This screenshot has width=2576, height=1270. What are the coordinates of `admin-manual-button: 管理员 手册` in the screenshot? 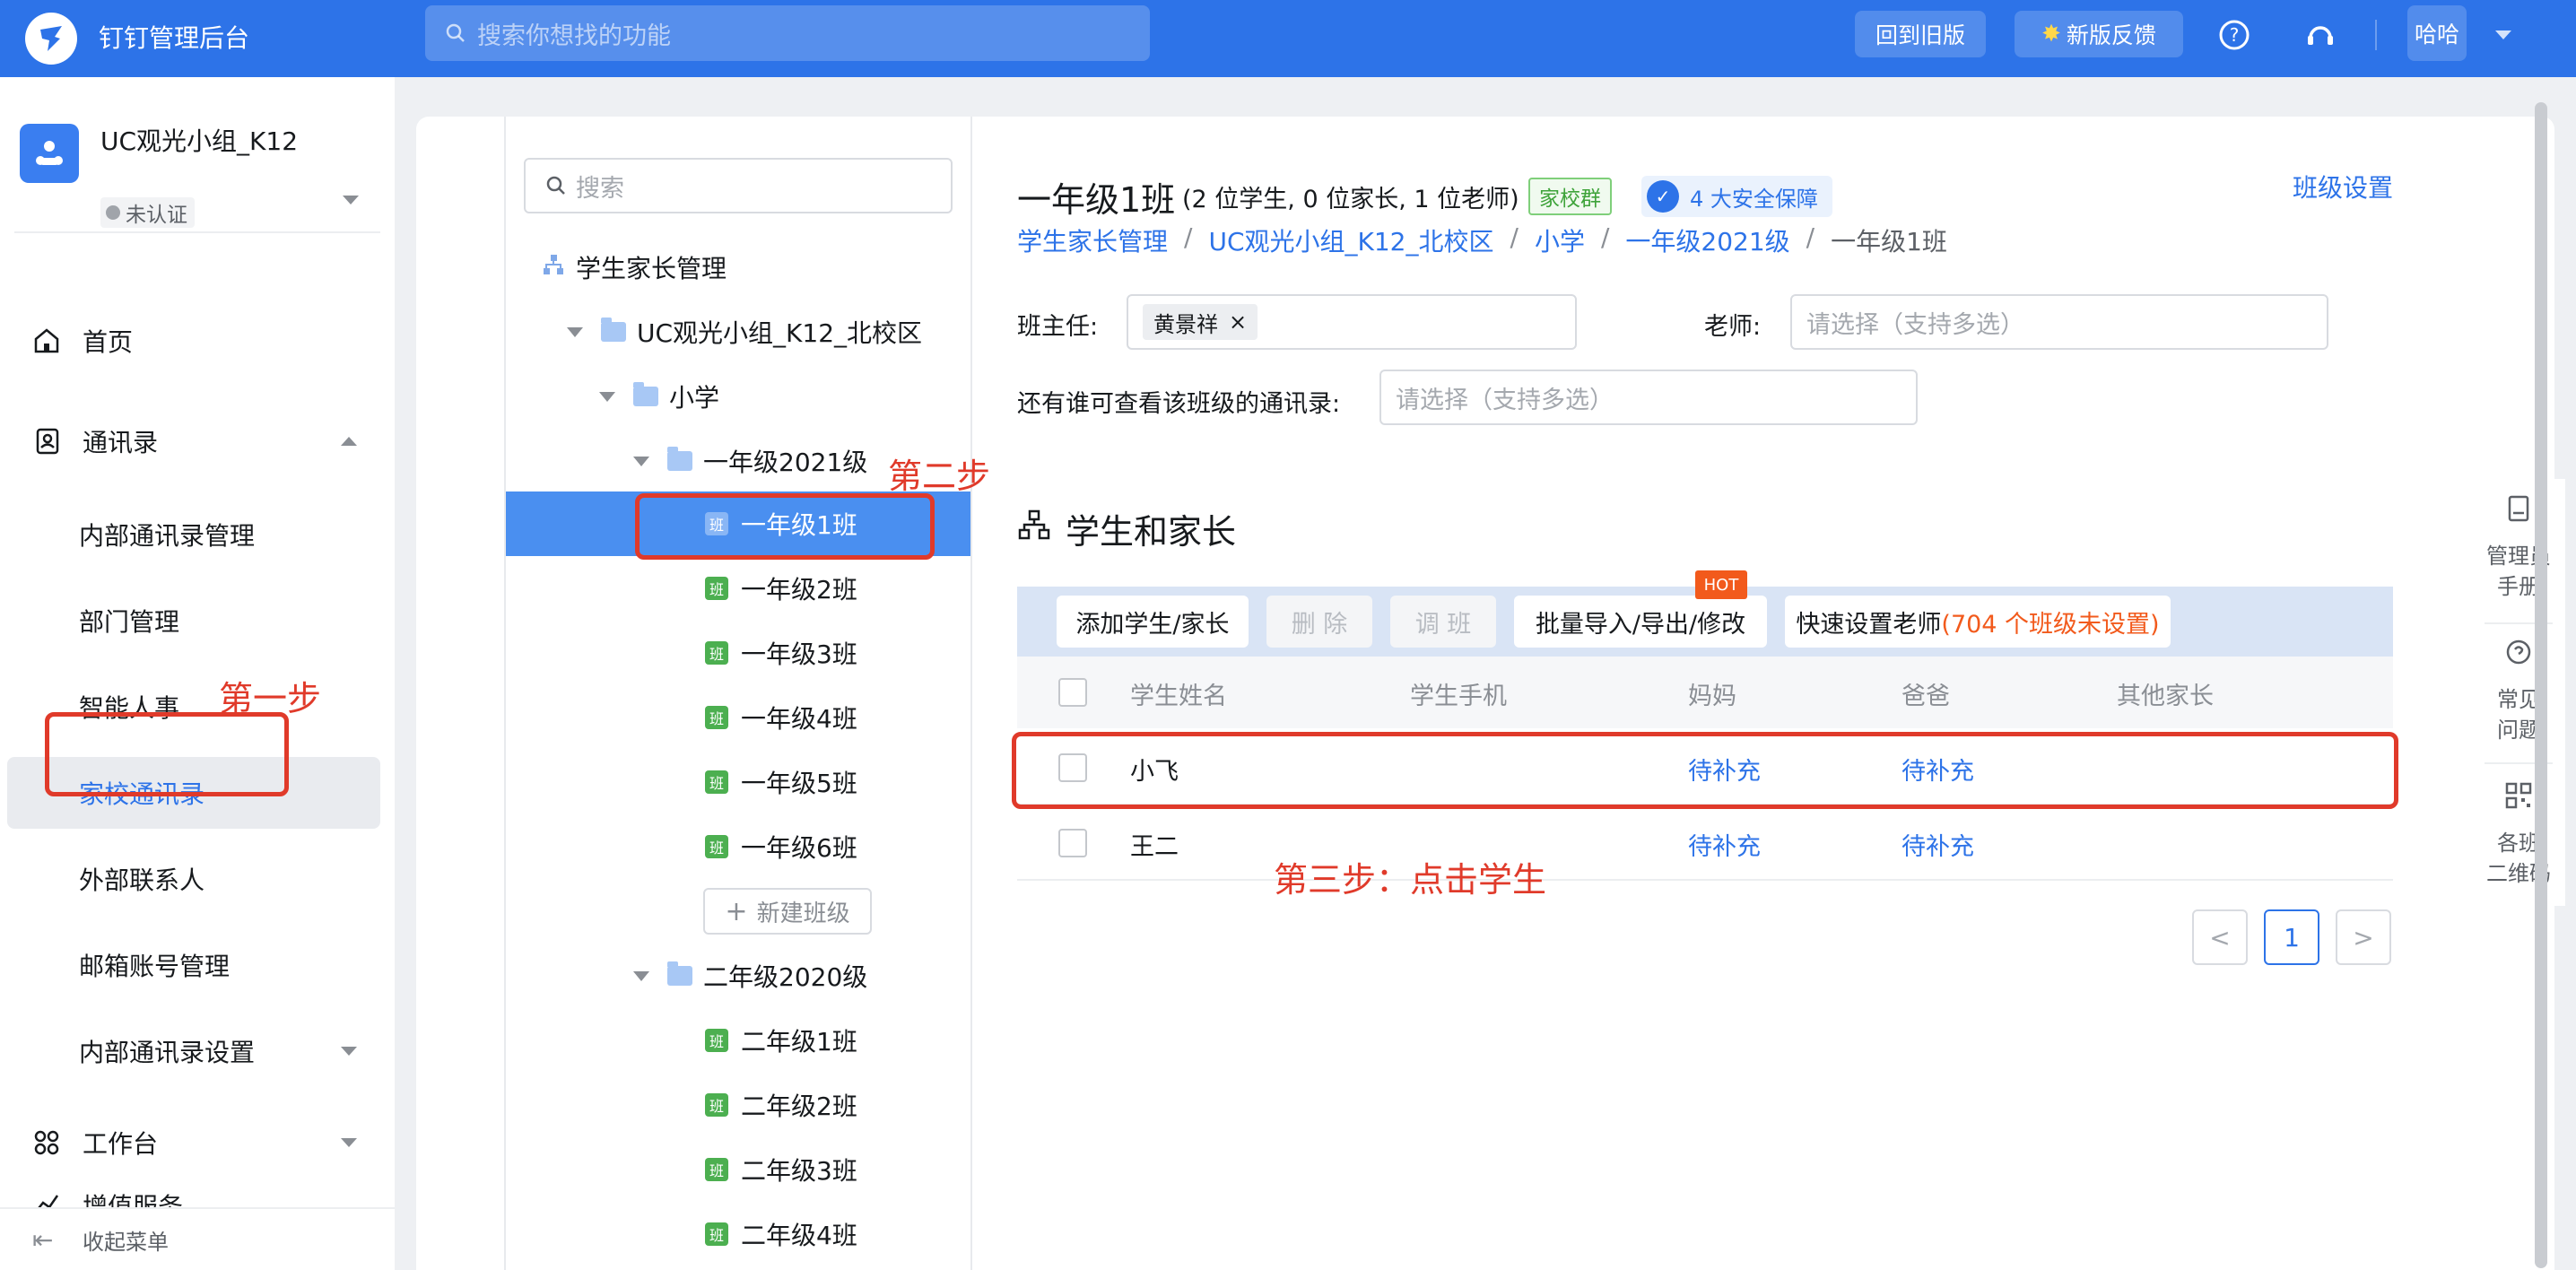 It's located at (2518, 547).